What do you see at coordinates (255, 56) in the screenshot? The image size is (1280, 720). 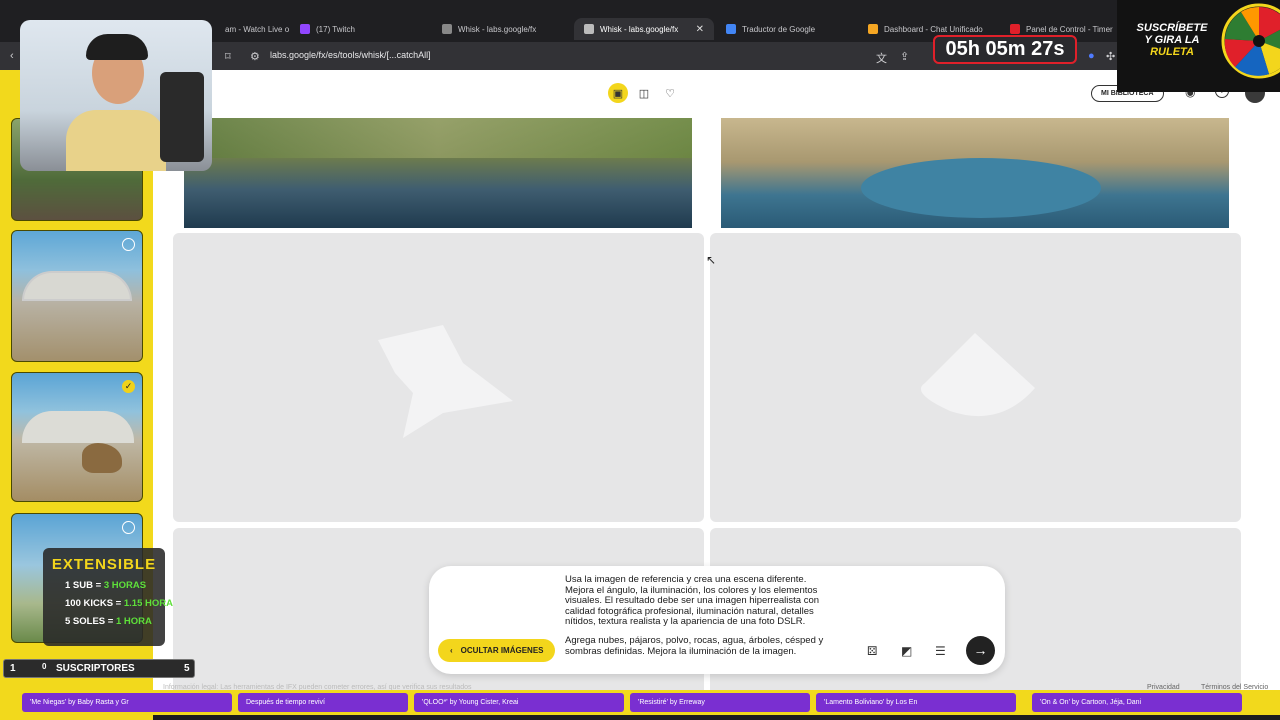 I see `site-info-icon: ⚙` at bounding box center [255, 56].